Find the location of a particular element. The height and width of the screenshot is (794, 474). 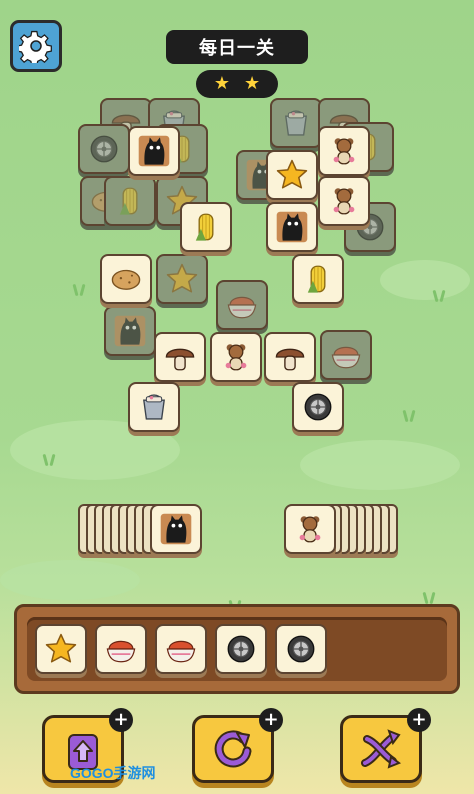

left-tile-stack is located at coordinates (143, 529).